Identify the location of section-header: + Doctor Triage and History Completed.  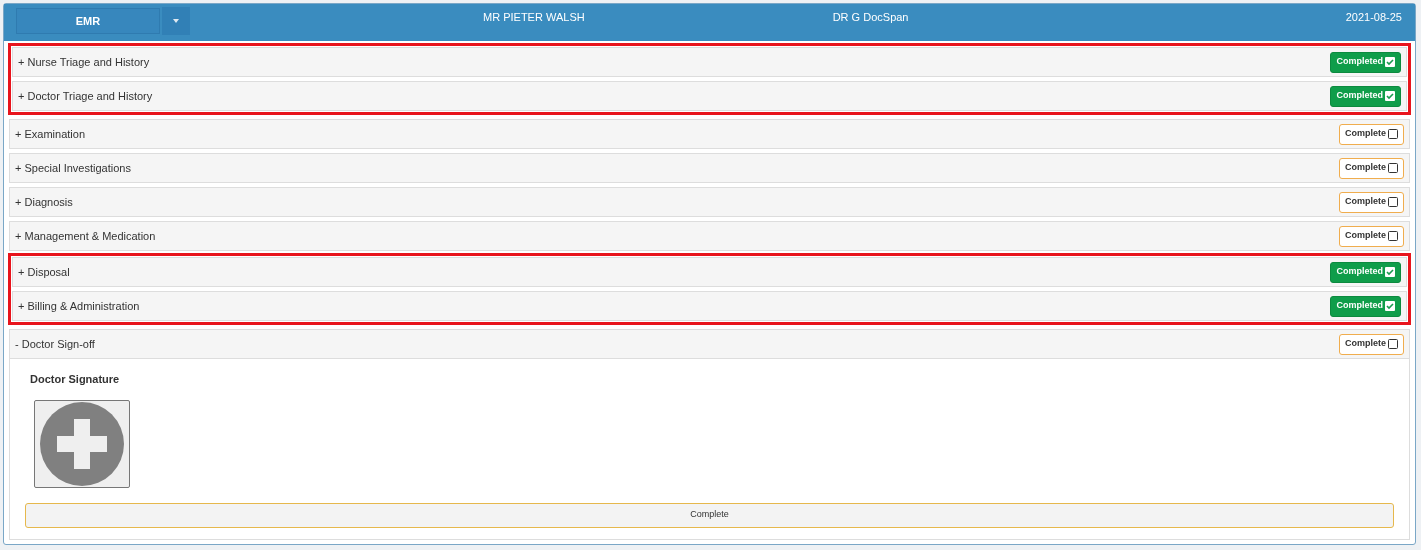
(709, 96).